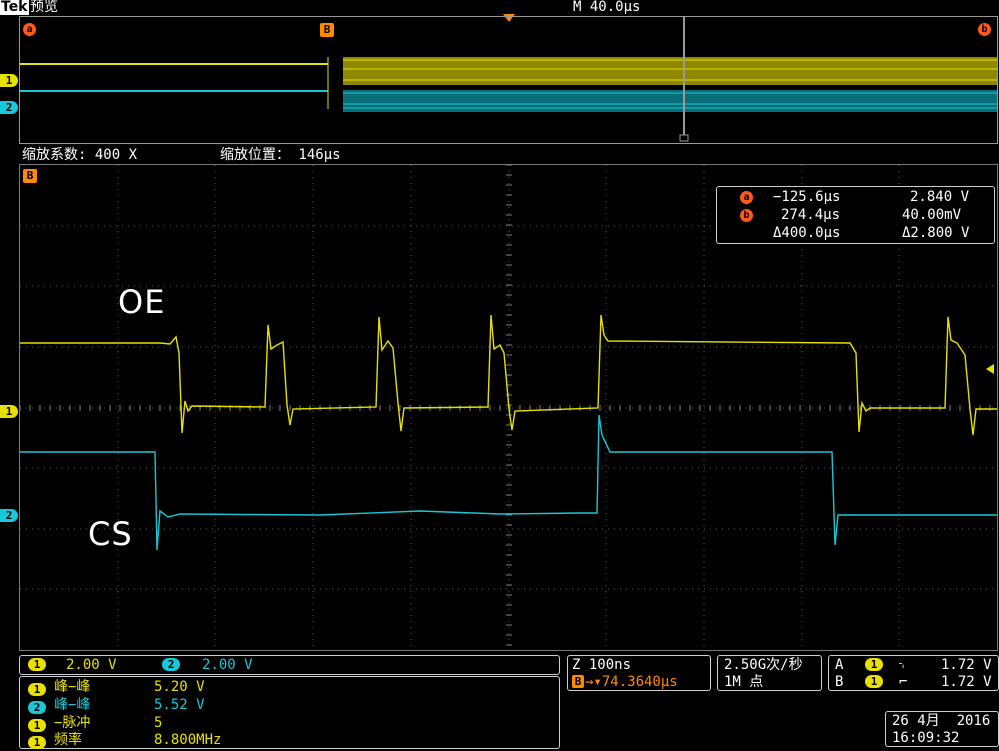  I want to click on zoom-delay: →▾74.3640μs, so click(631, 682).